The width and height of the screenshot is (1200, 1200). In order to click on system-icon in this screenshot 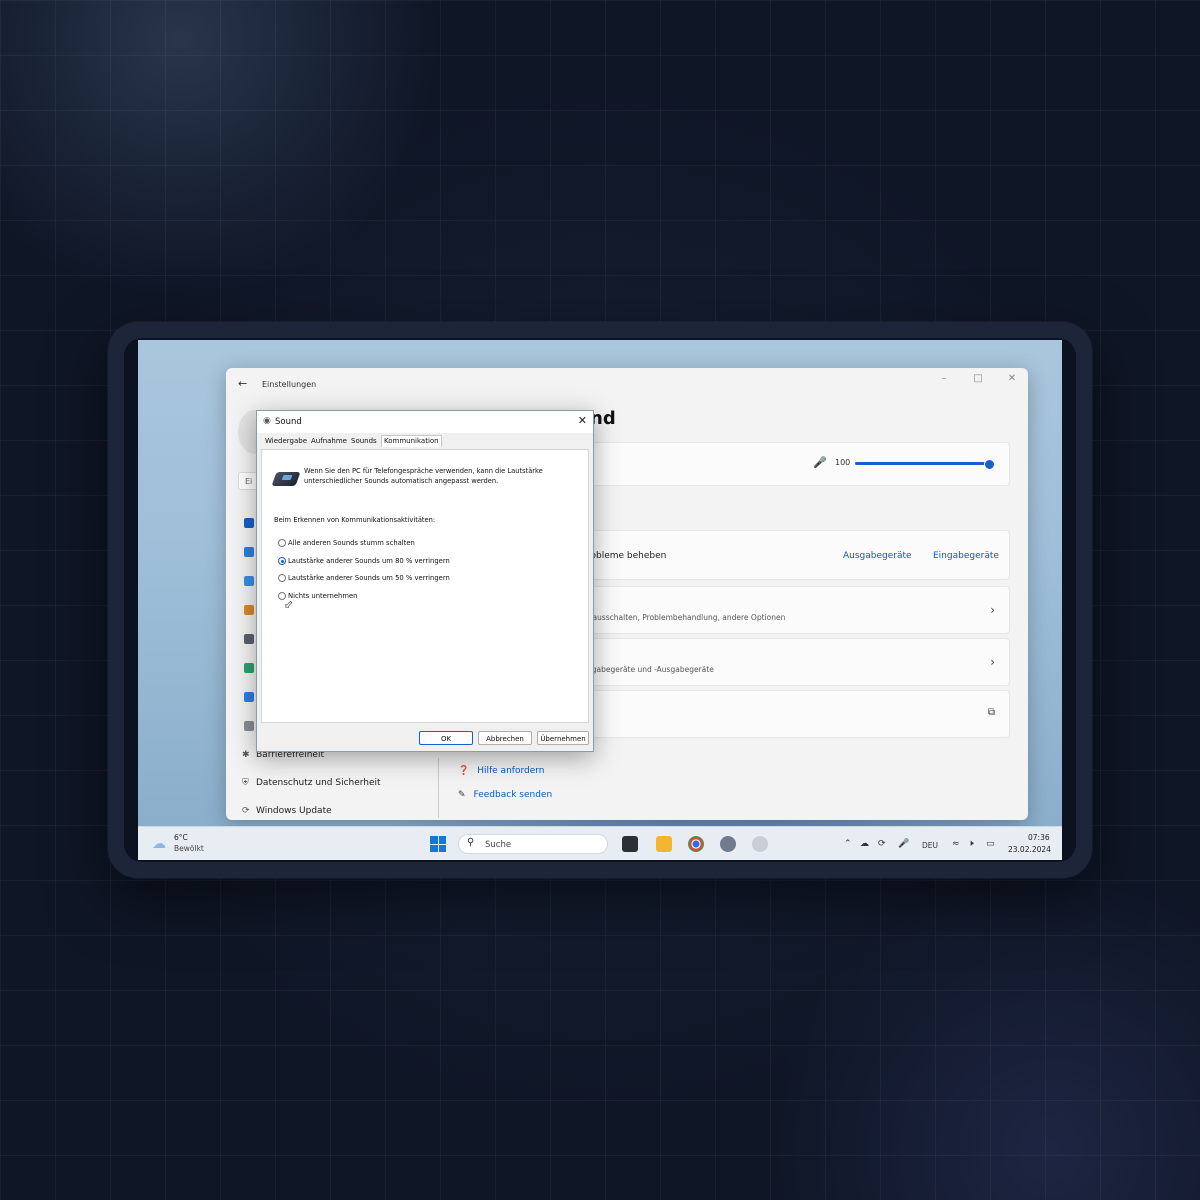, I will do `click(249, 523)`.